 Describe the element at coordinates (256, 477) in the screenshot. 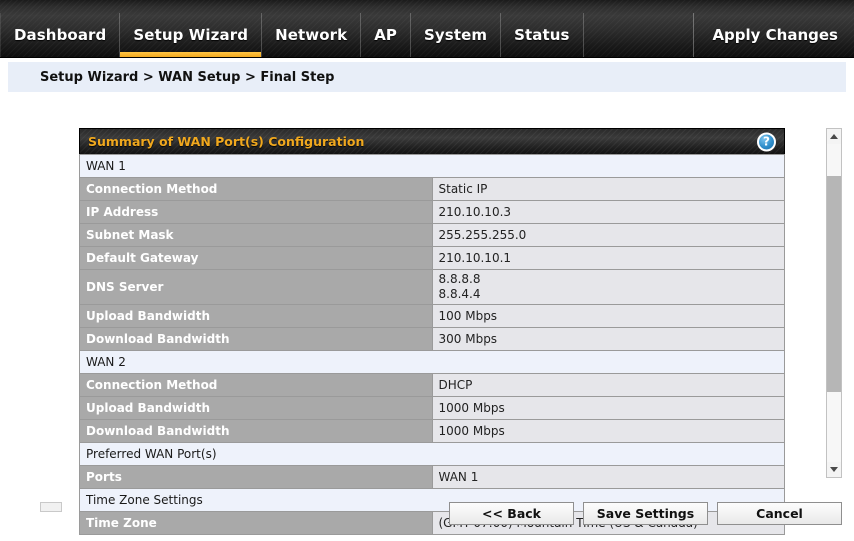

I see `row-label: Ports` at that location.